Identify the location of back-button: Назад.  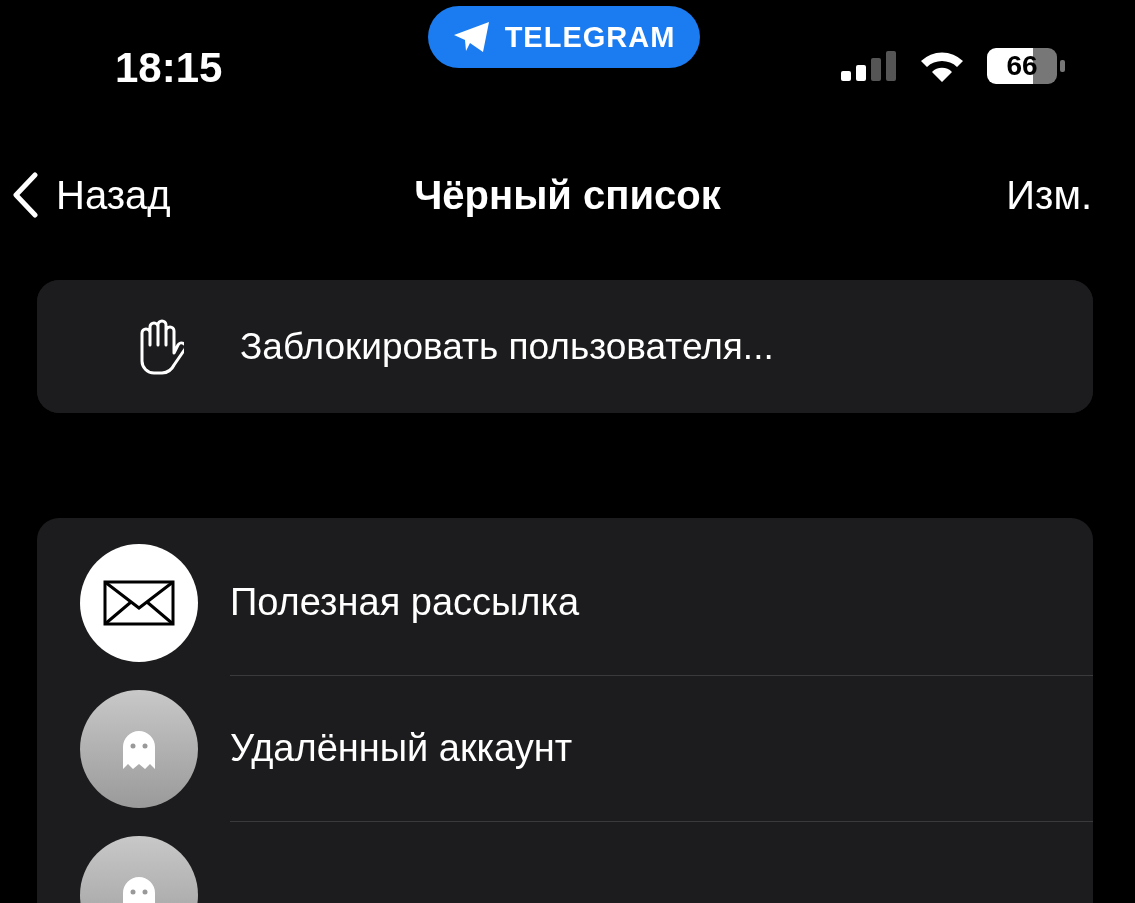
(91, 195).